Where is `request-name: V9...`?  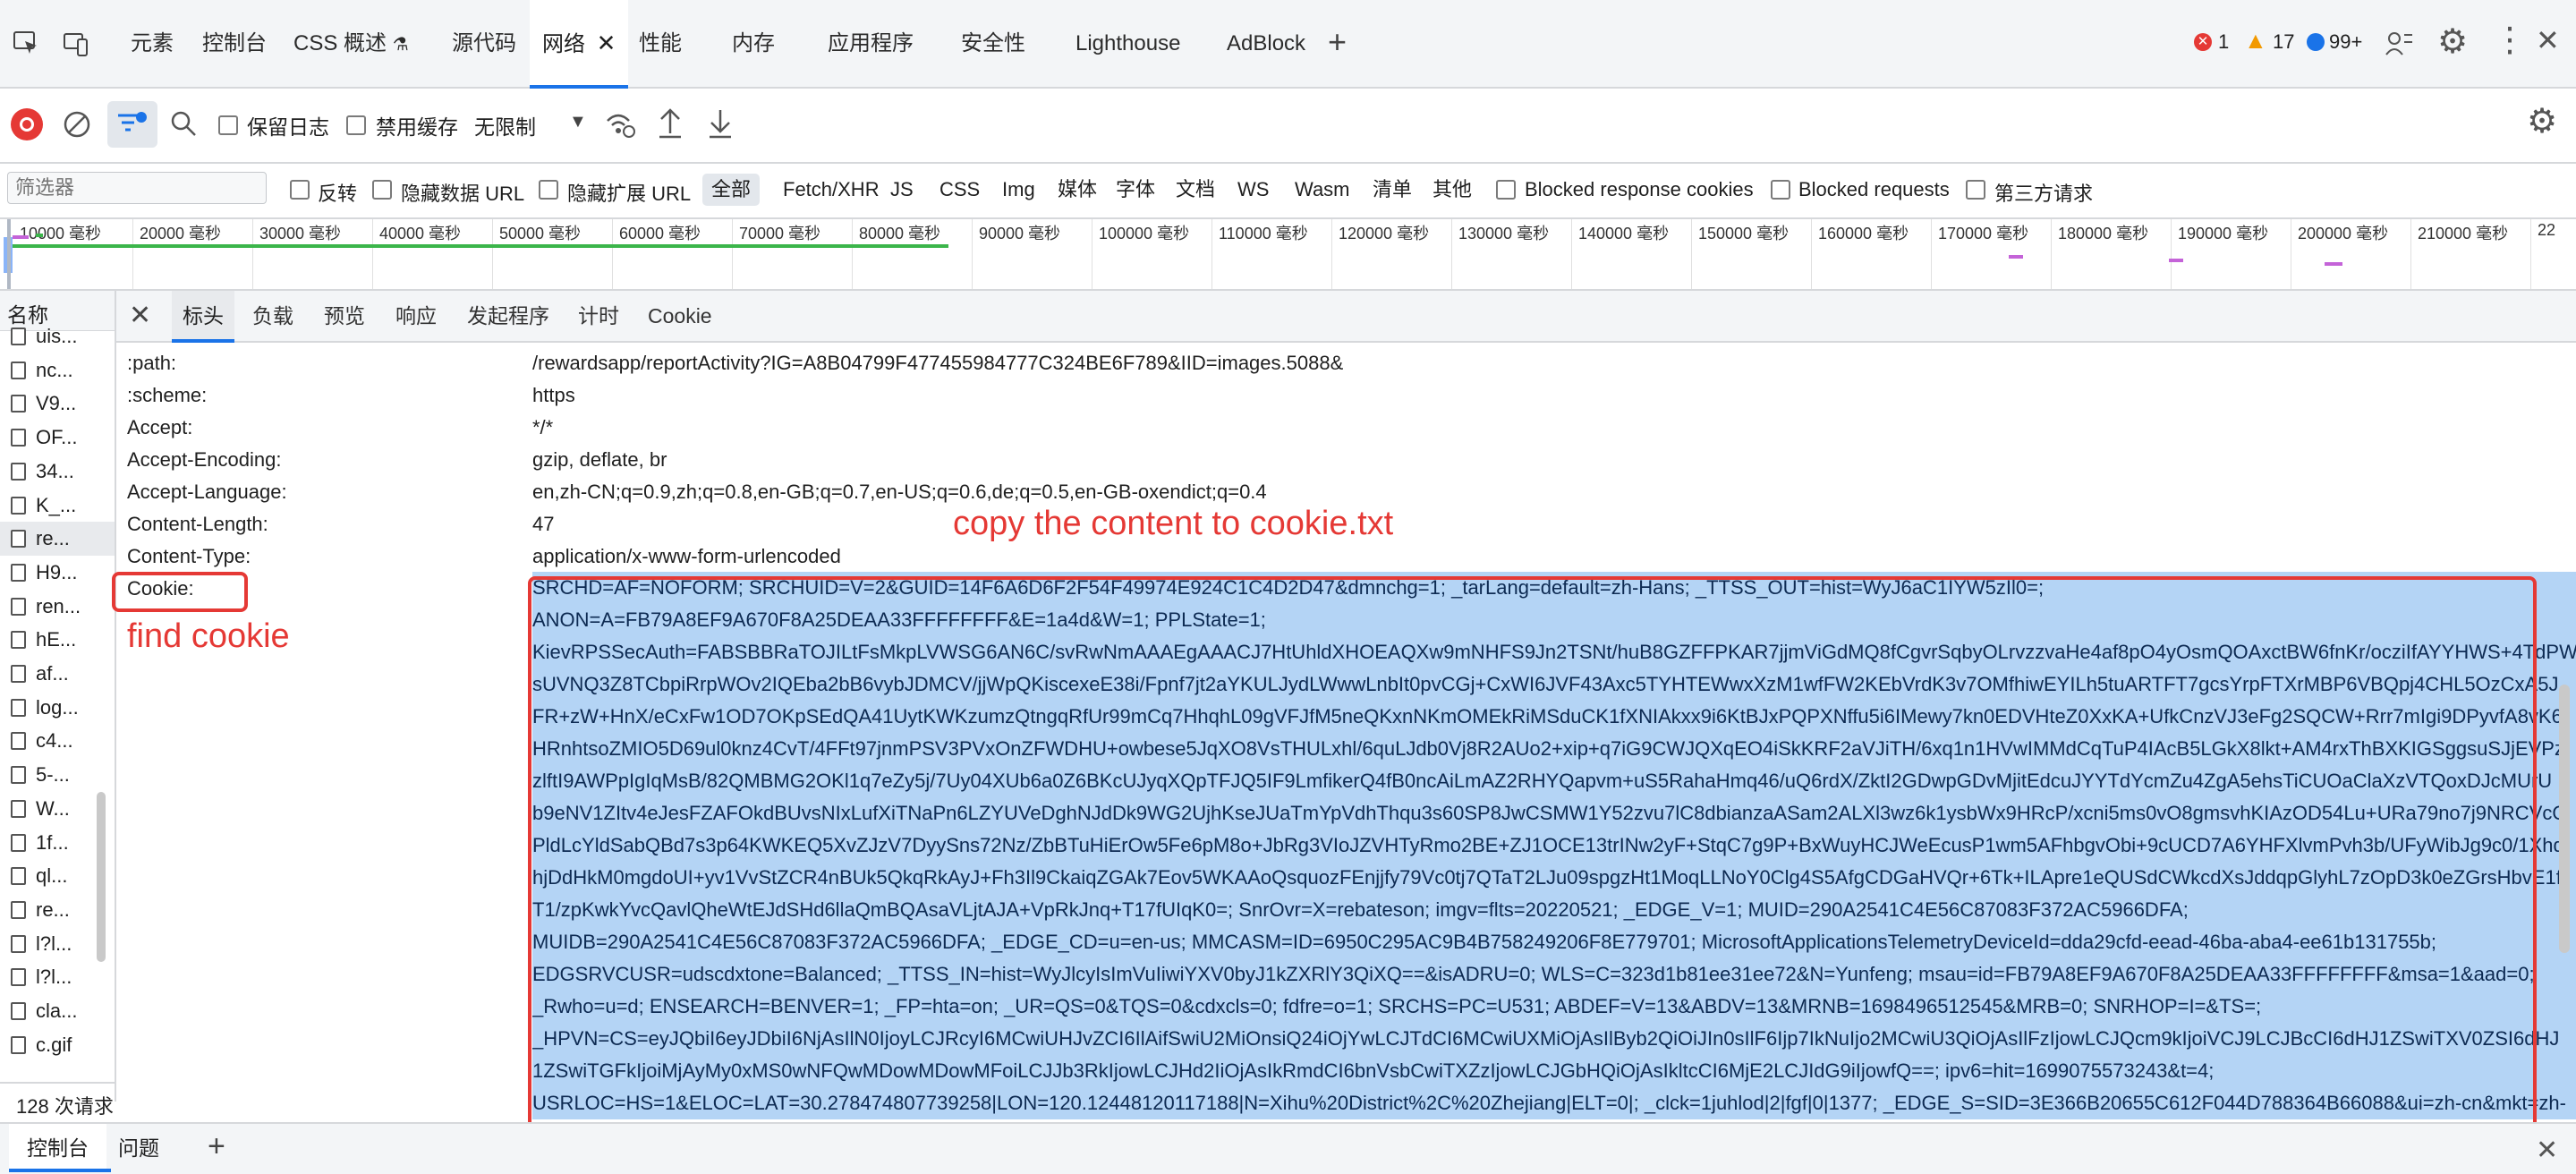
request-name: V9... is located at coordinates (56, 403).